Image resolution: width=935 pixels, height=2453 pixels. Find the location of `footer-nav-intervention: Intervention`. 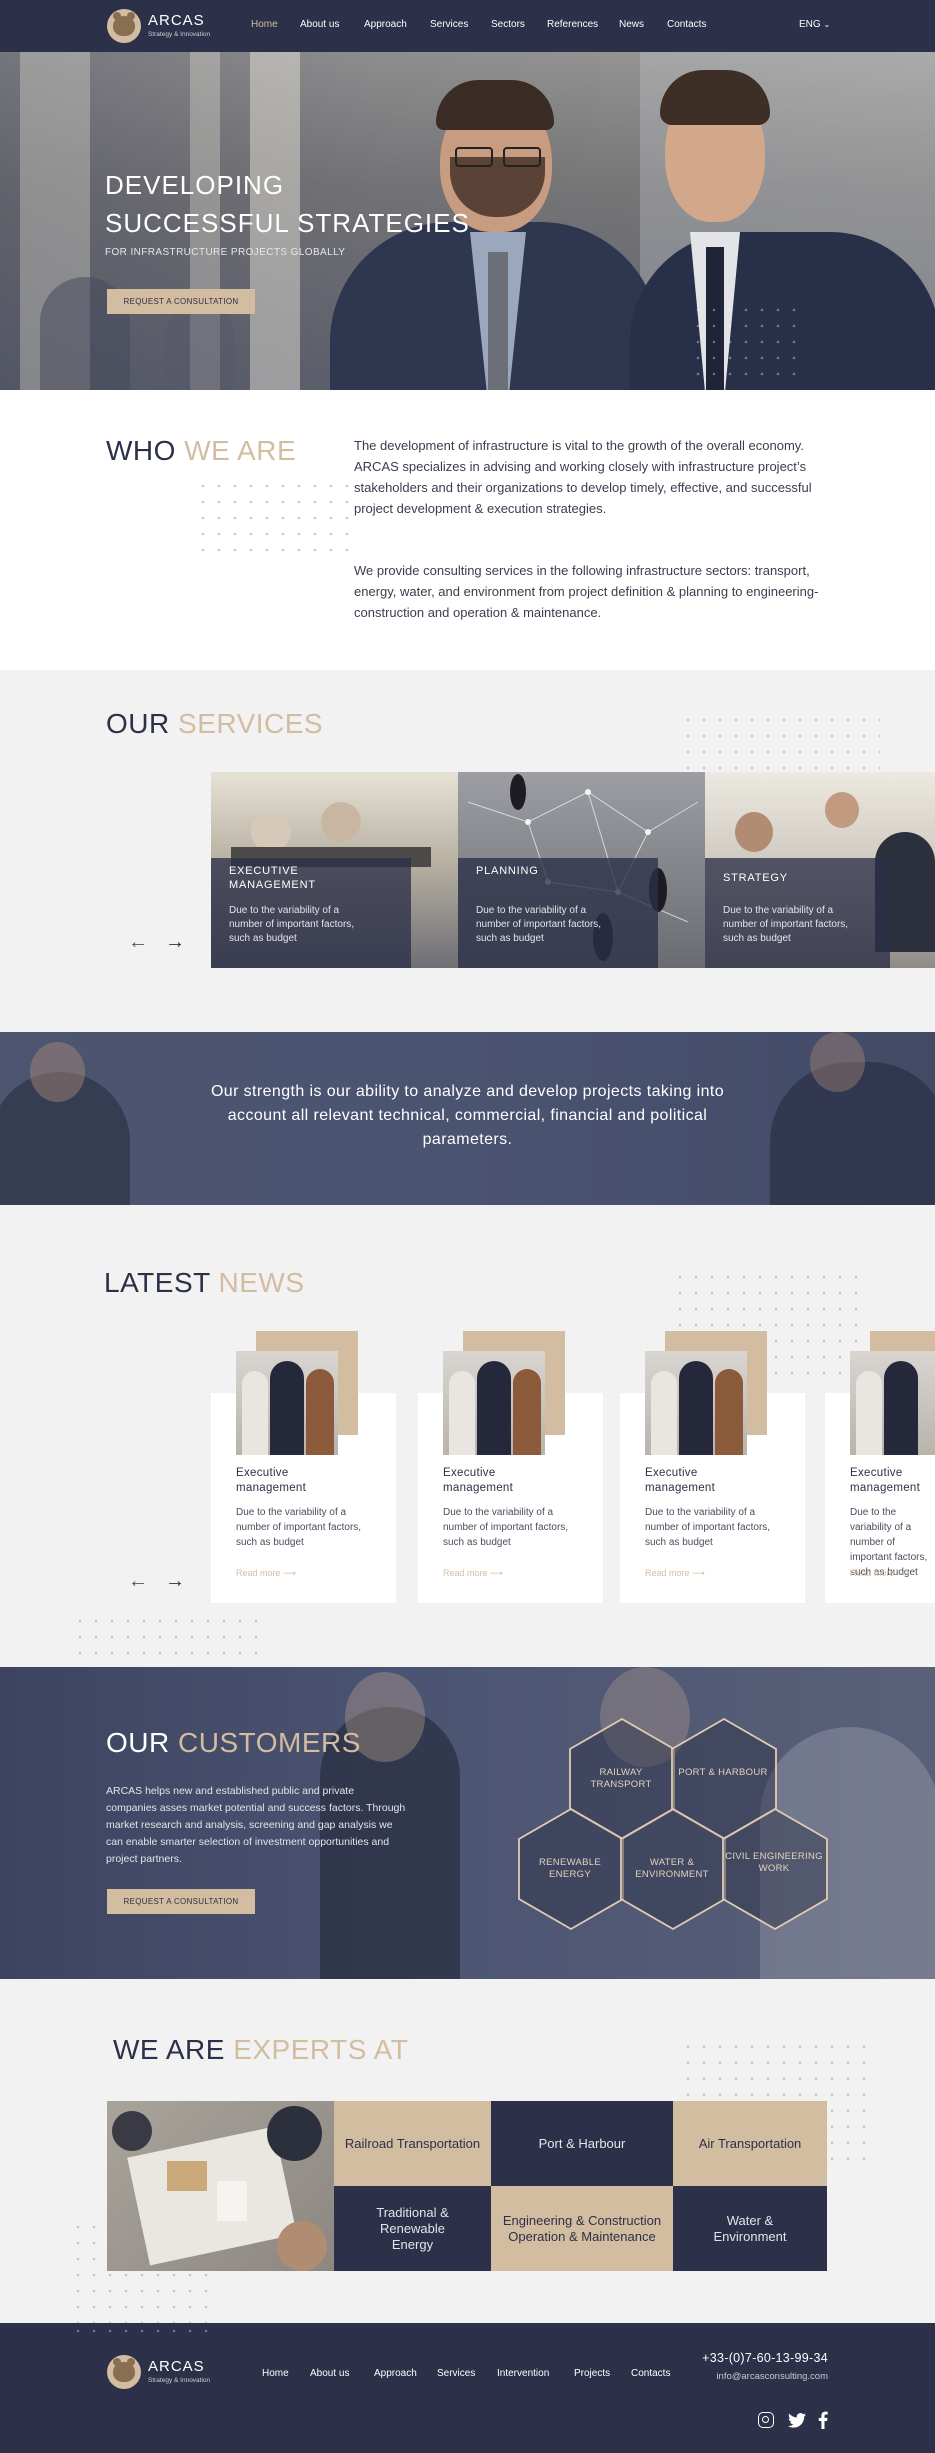

footer-nav-intervention: Intervention is located at coordinates (523, 2373).